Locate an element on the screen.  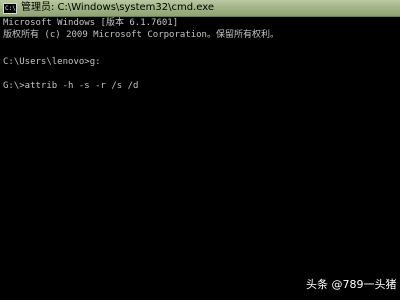
watermark: 头条 @789一头猪 is located at coordinates (351, 284).